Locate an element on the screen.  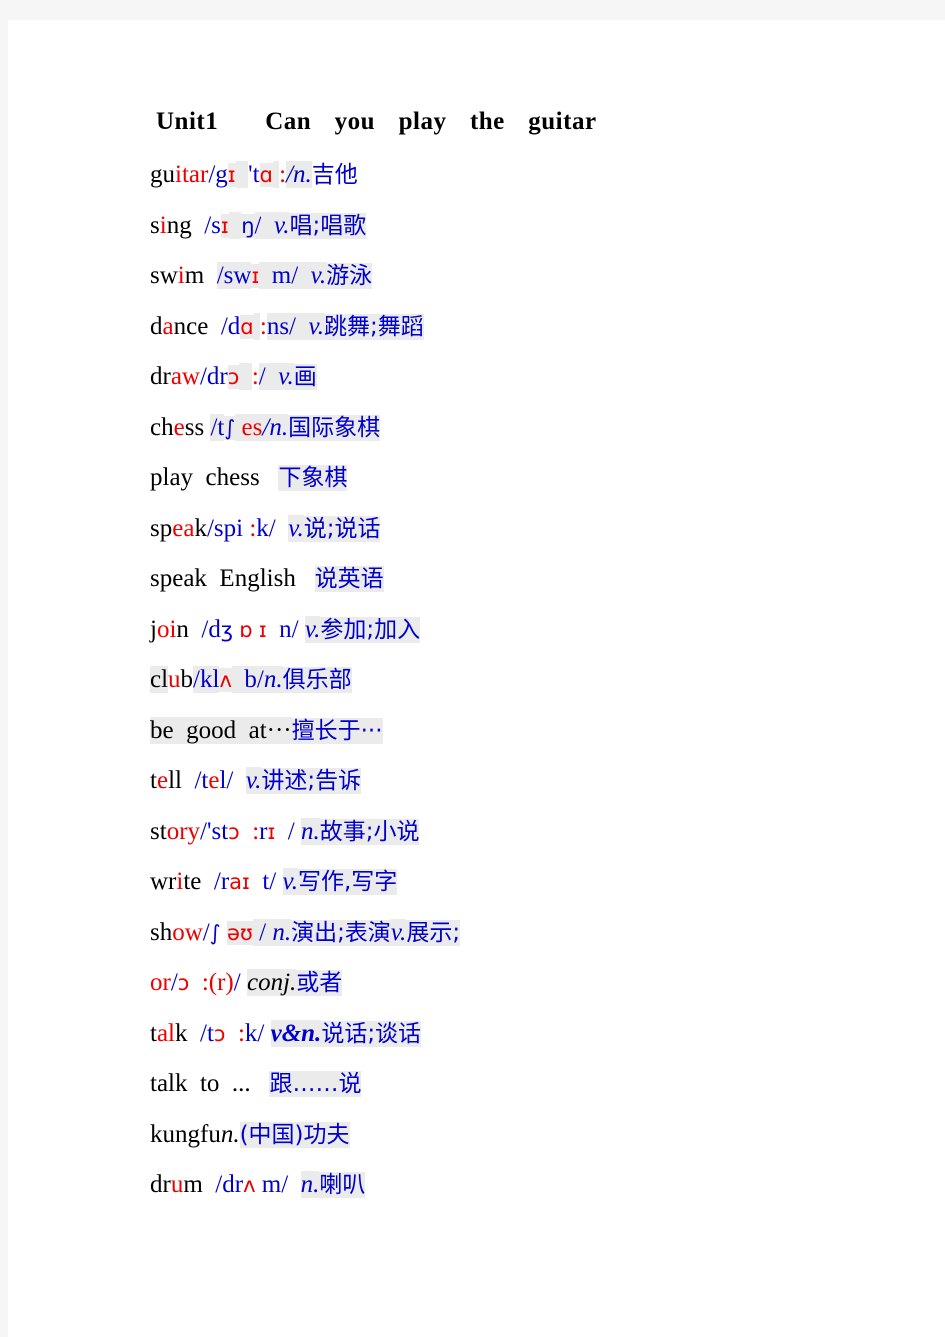
page-title: Unit1 Can you play the guitar is located at coordinates (376, 121).